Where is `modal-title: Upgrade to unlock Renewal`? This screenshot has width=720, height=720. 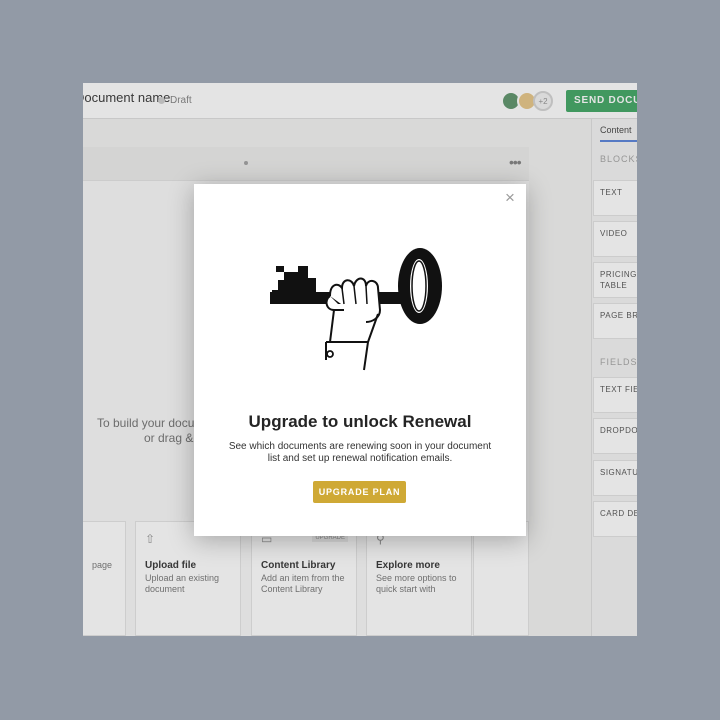
modal-title: Upgrade to unlock Renewal is located at coordinates (360, 421).